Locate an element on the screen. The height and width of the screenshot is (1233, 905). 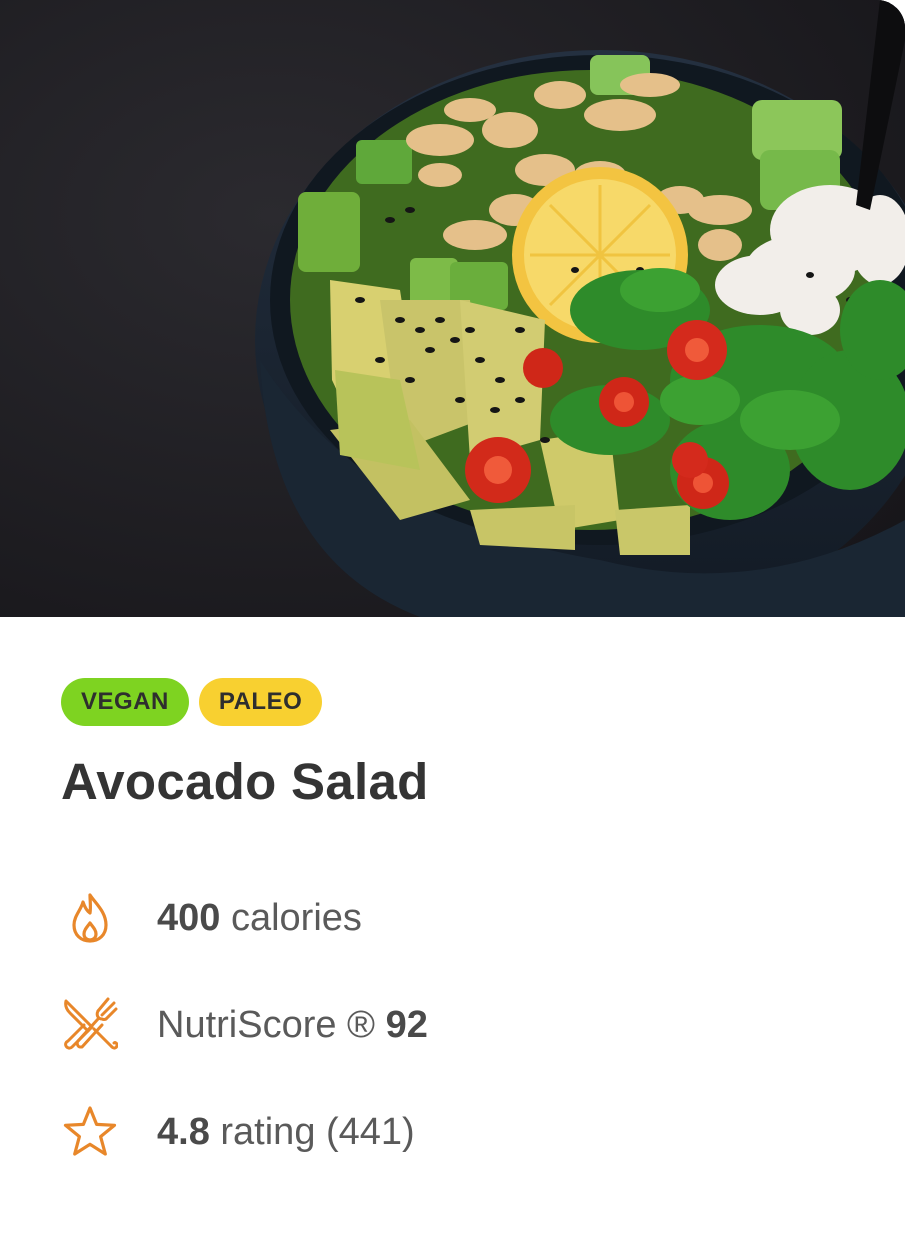
nutriscore-label: NutriScore ® is located at coordinates (266, 1024).